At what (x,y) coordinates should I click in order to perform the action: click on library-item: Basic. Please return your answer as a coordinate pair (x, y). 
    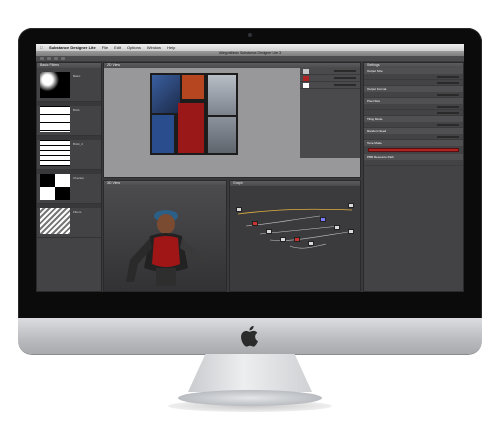
    Looking at the image, I should click on (69, 85).